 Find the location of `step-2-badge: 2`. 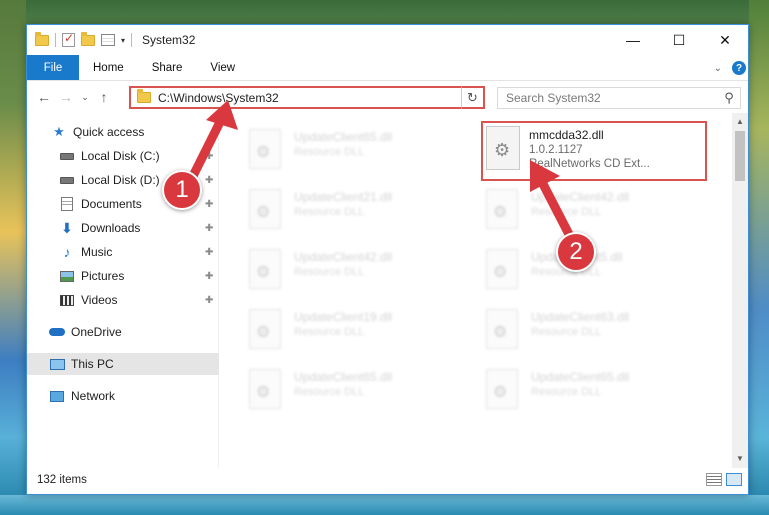

step-2-badge: 2 is located at coordinates (576, 252).